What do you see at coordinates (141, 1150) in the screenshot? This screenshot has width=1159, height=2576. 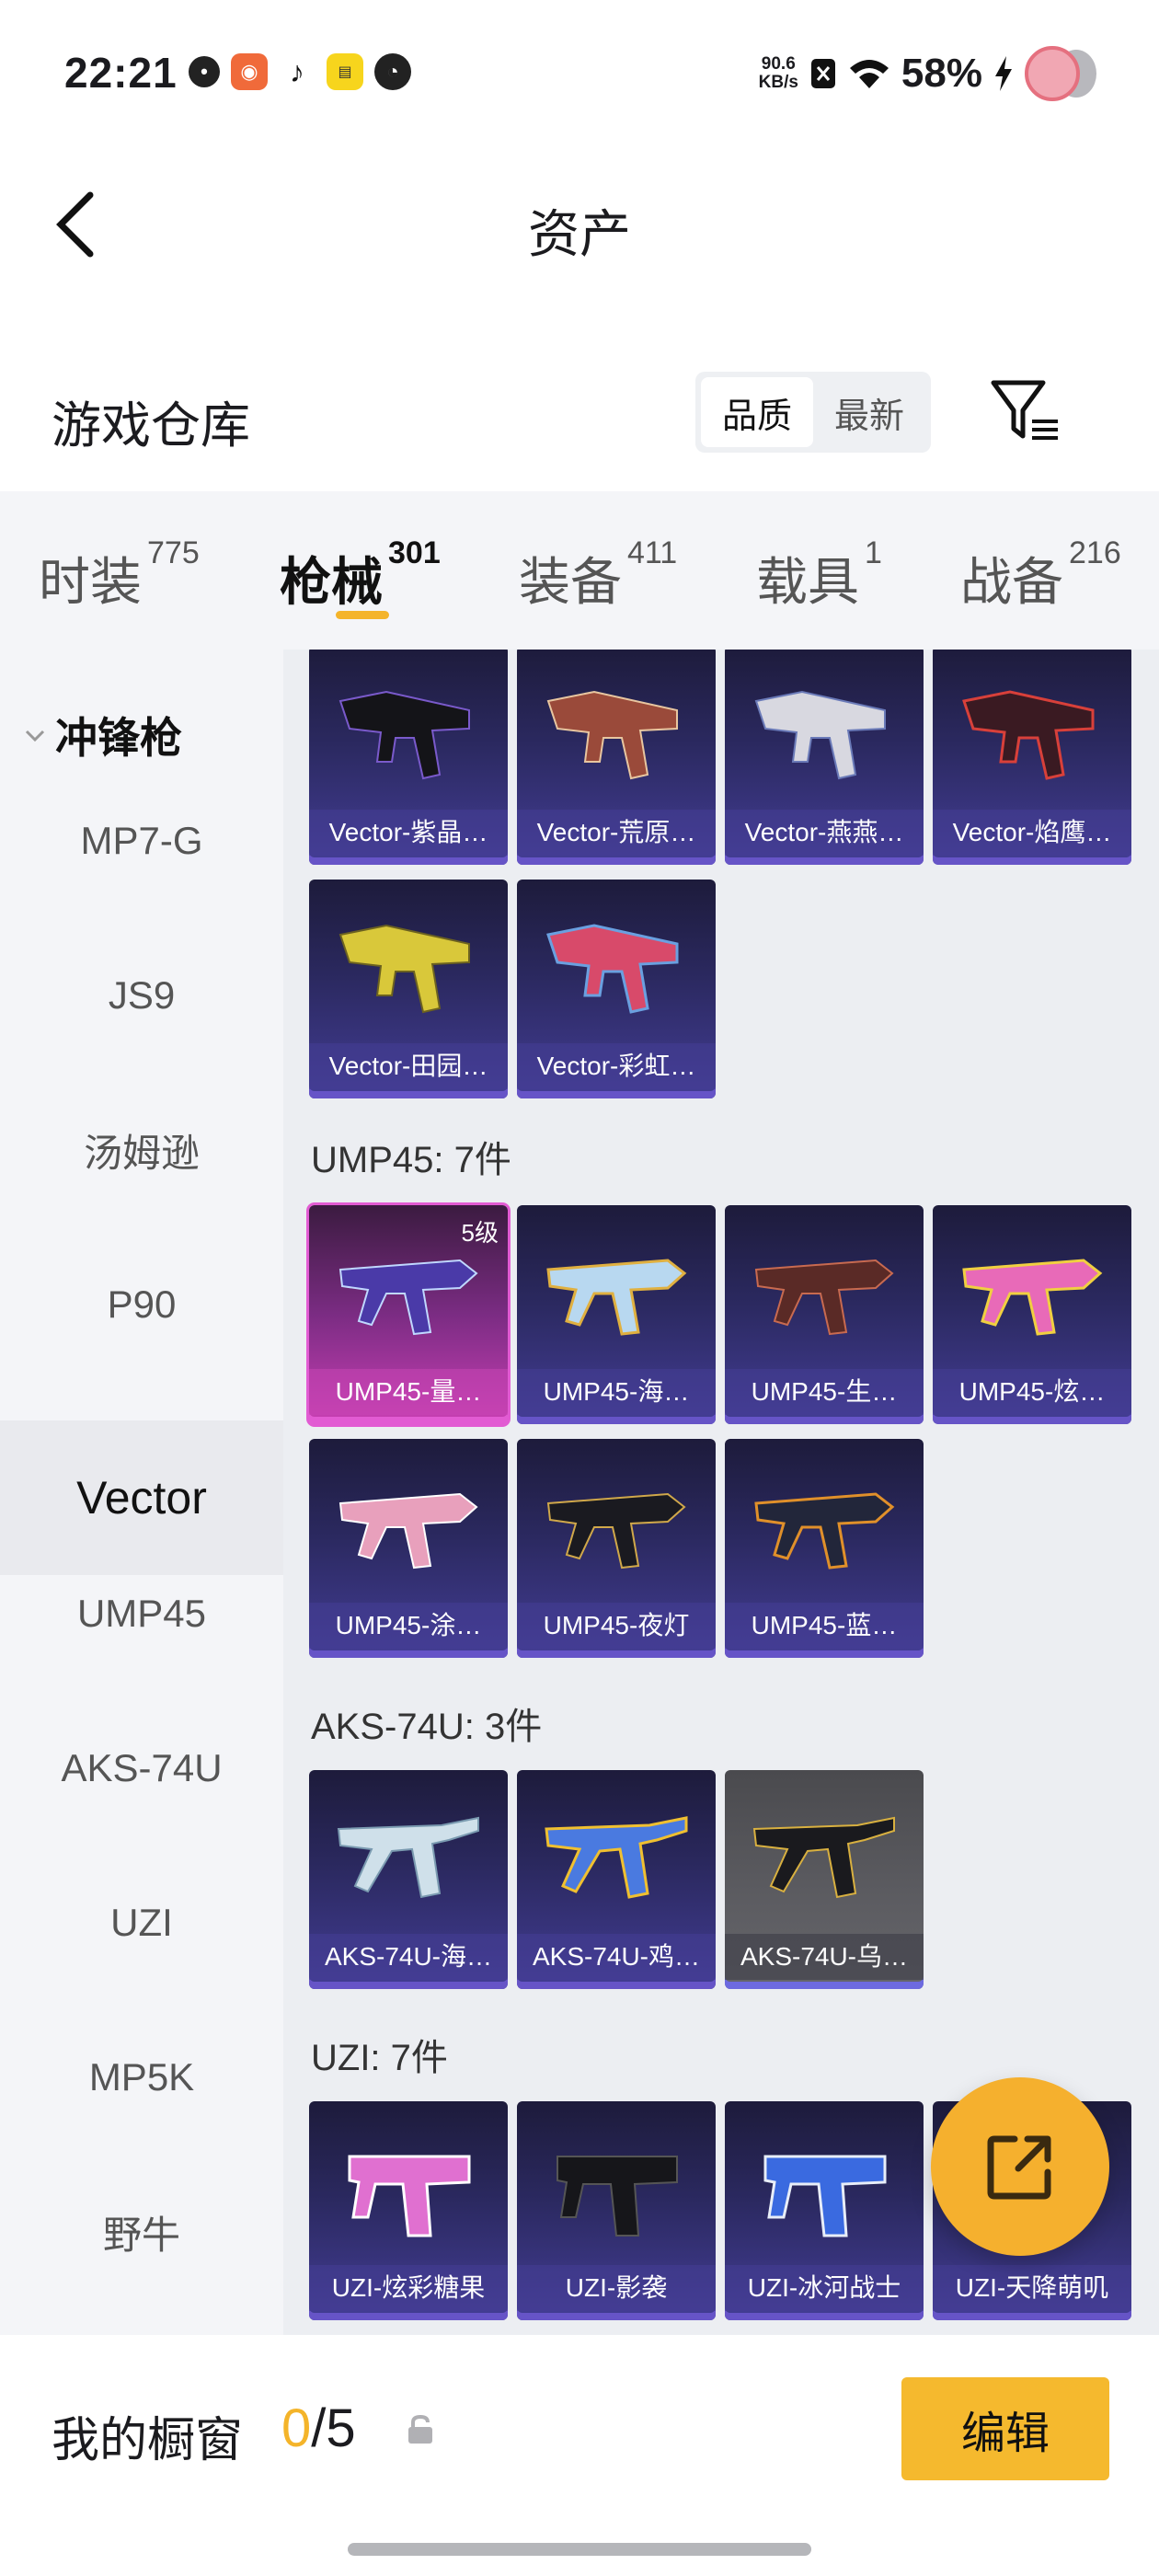 I see `sidebar-item-thompson: 汤姆逊` at bounding box center [141, 1150].